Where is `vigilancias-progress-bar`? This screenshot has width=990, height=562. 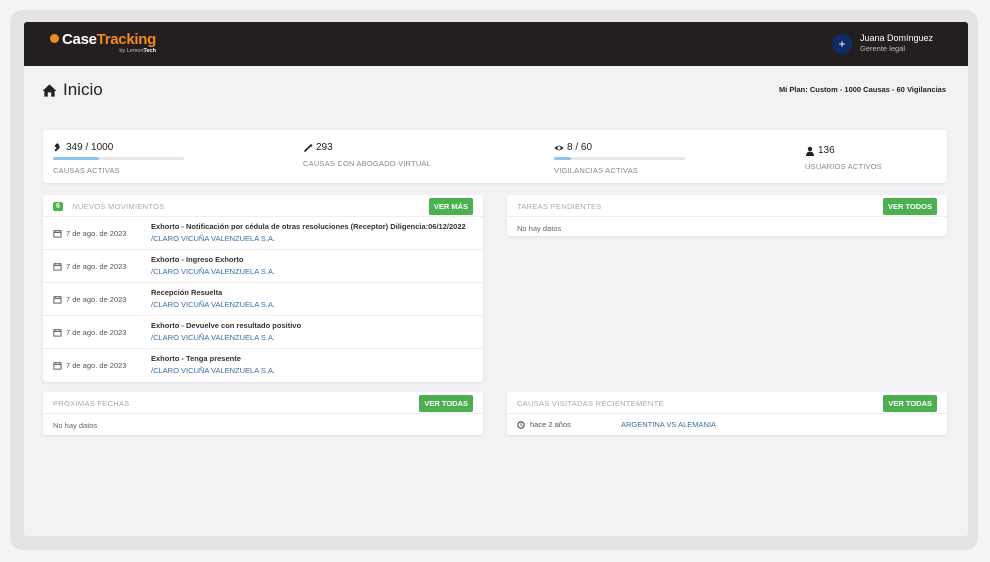 vigilancias-progress-bar is located at coordinates (619, 158).